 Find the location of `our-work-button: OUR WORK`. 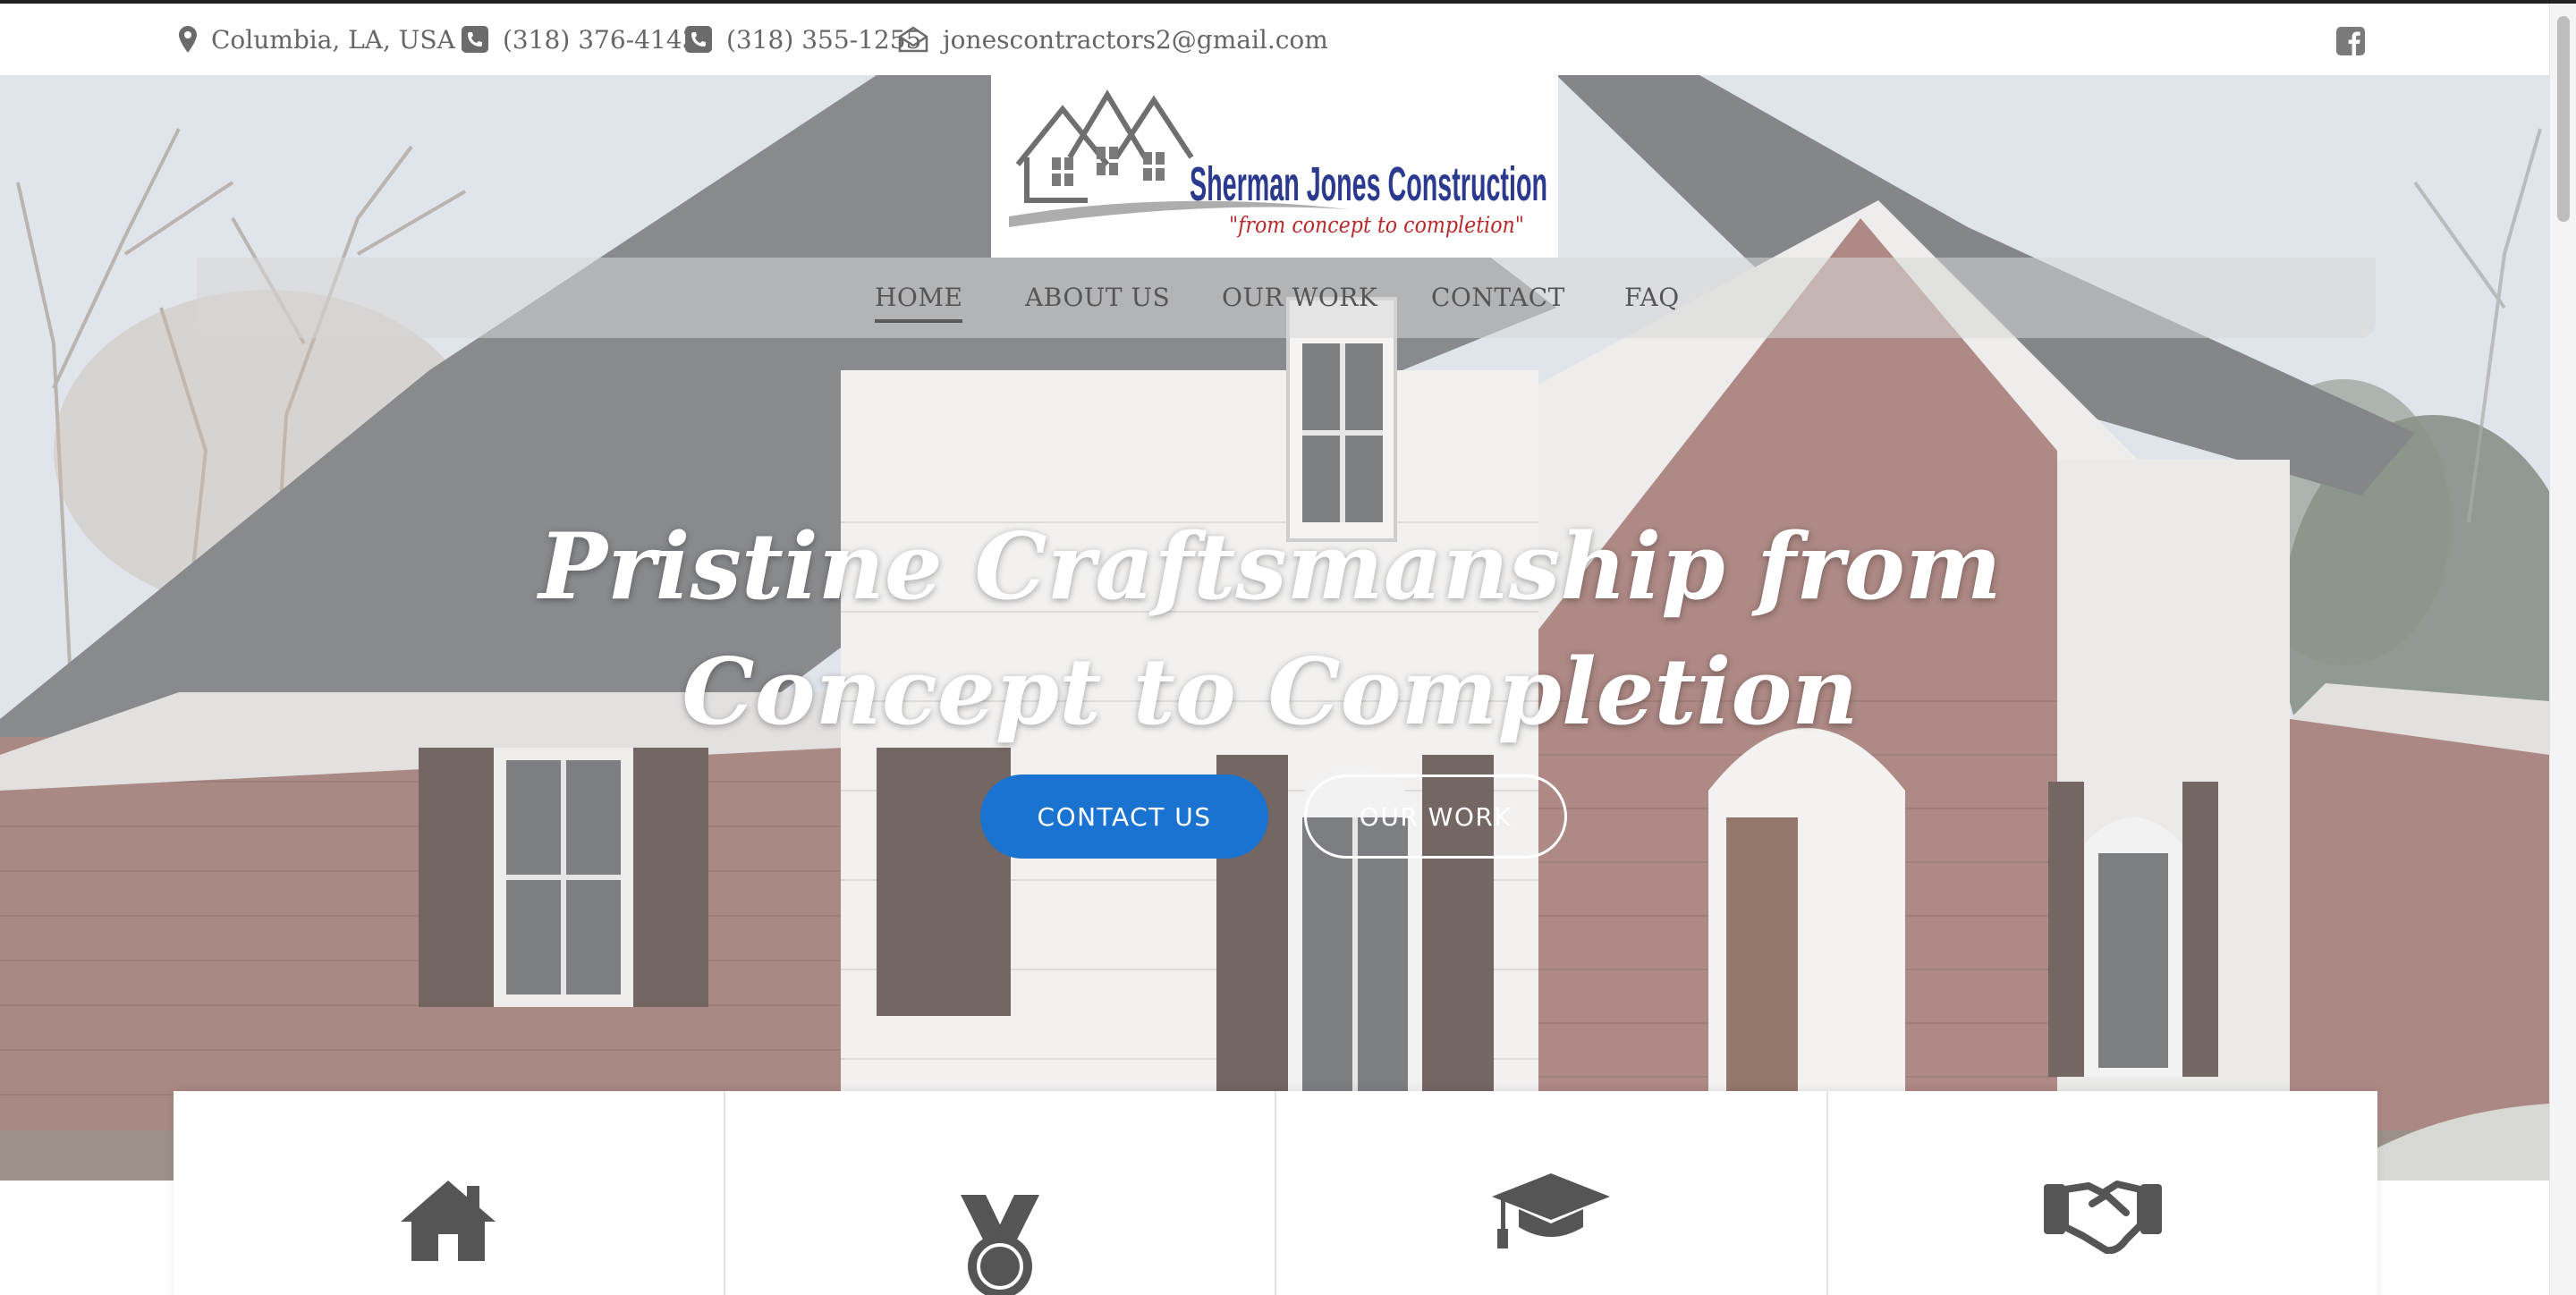

our-work-button: OUR WORK is located at coordinates (1435, 816).